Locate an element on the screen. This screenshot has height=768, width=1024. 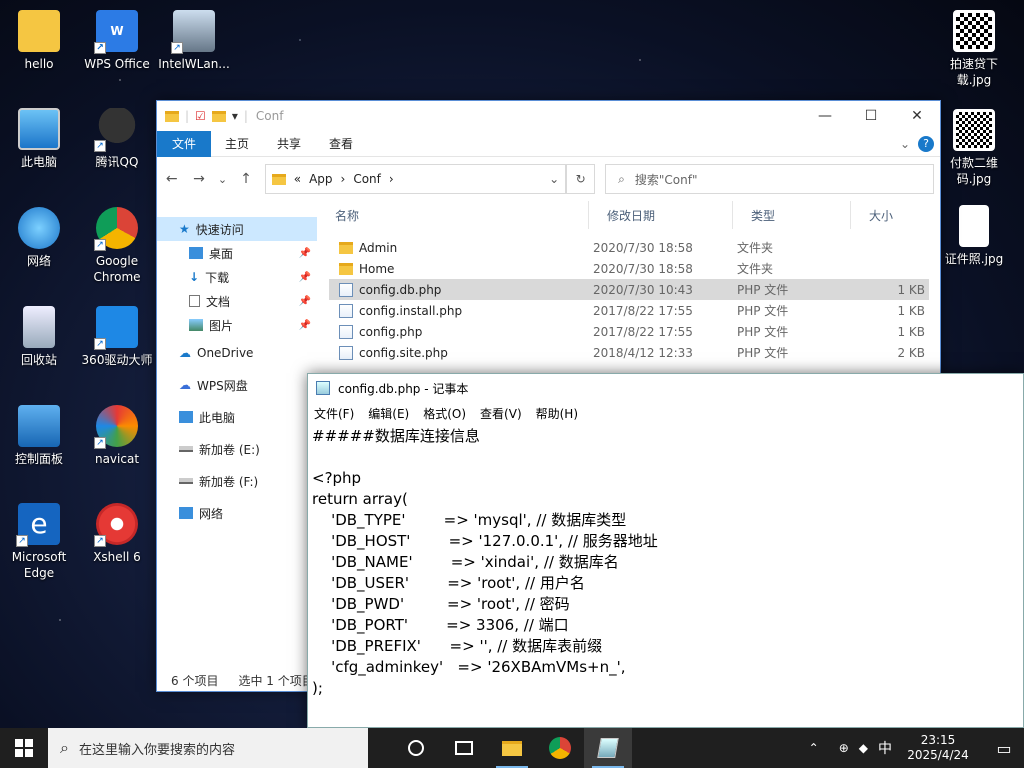
desktop-icon-xshell: ↗ Xshell 6 is located at coordinates (117, 534).